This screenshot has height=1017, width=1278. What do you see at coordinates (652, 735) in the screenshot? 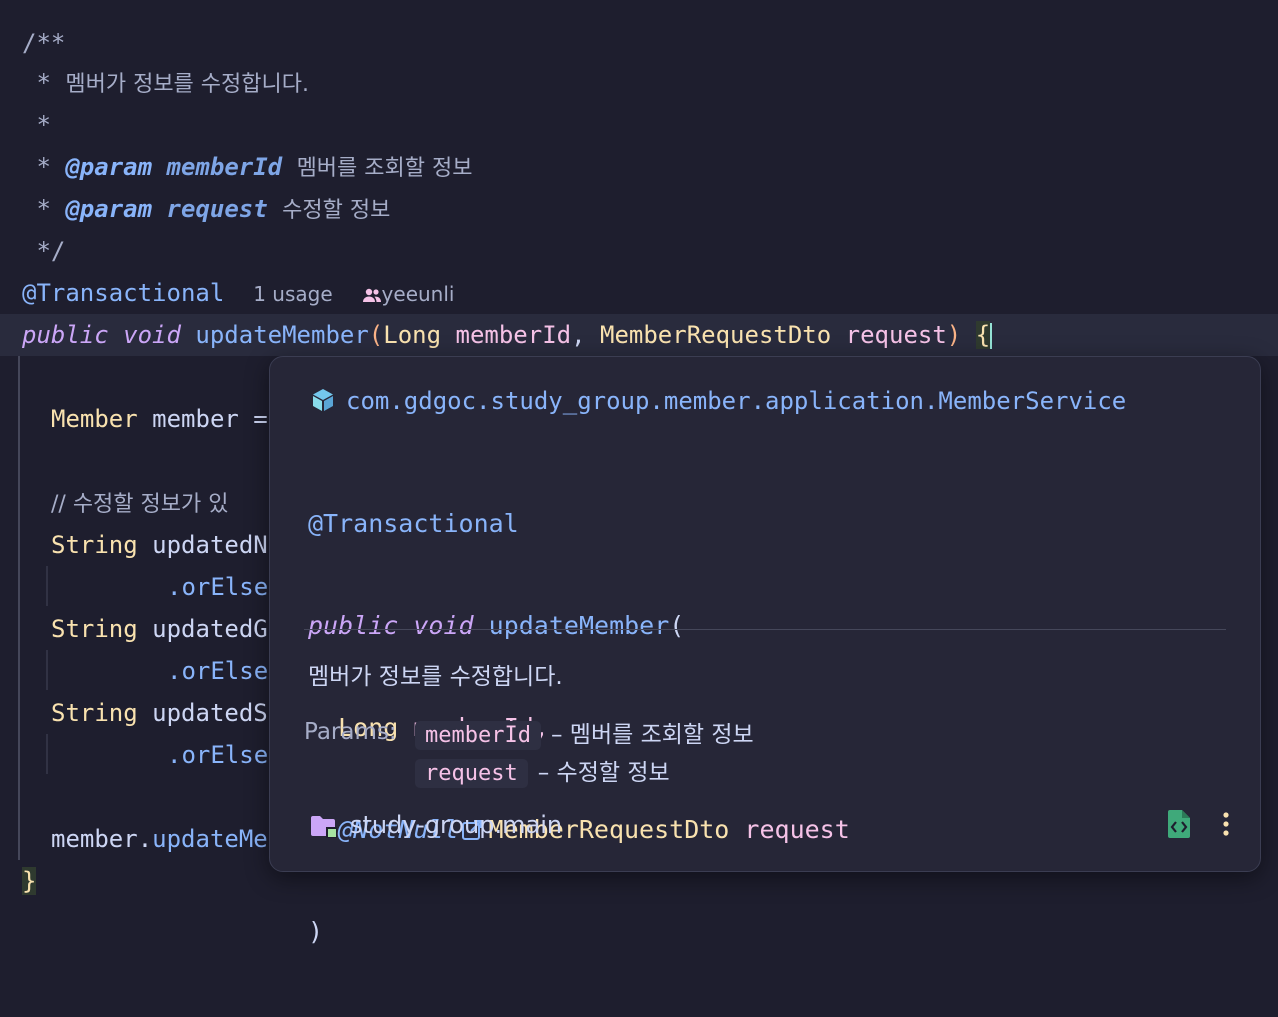
I see `param-description: – 멤버를 조회할 정보` at bounding box center [652, 735].